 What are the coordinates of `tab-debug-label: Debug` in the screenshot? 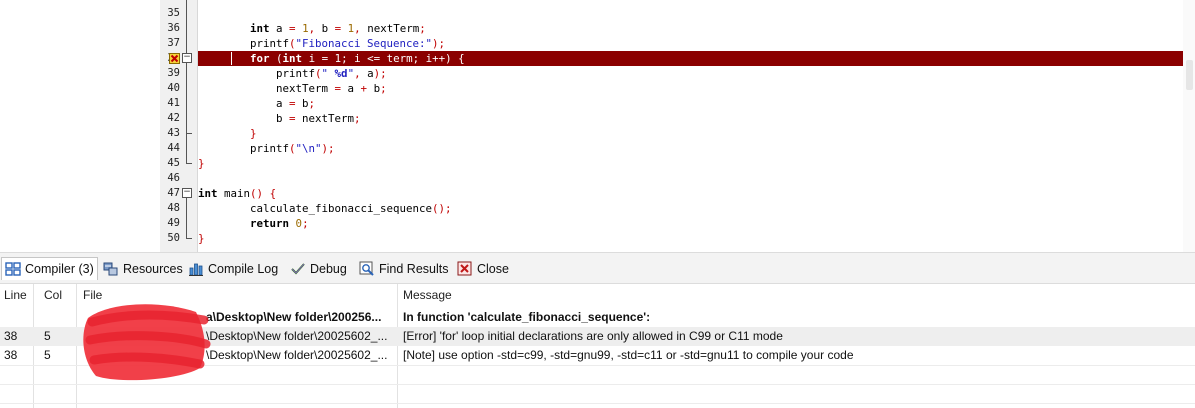 It's located at (328, 269).